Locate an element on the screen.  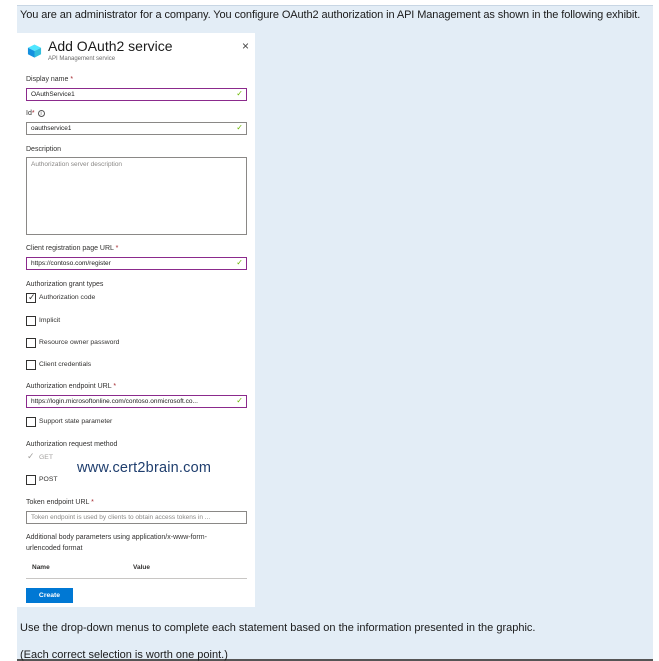
column-header-name: Name is located at coordinates (41, 567).